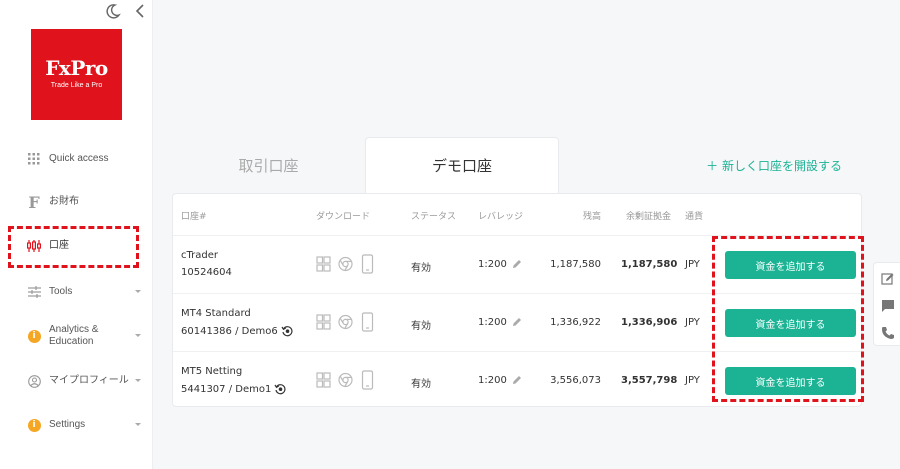  What do you see at coordinates (694, 217) in the screenshot?
I see `header-currency: 通貨` at bounding box center [694, 217].